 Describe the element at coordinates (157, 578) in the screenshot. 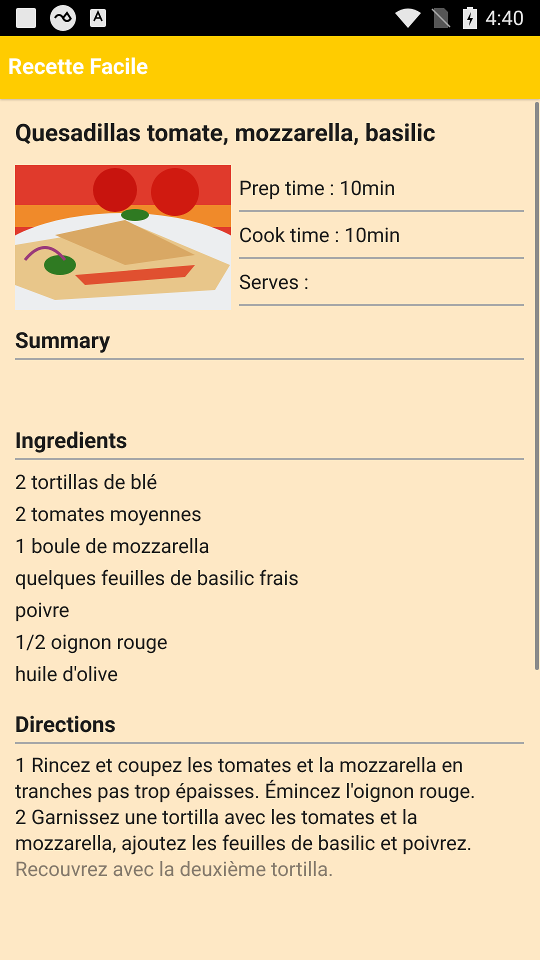

I see `ingredient-text: quelques feuilles de basilic frais` at that location.